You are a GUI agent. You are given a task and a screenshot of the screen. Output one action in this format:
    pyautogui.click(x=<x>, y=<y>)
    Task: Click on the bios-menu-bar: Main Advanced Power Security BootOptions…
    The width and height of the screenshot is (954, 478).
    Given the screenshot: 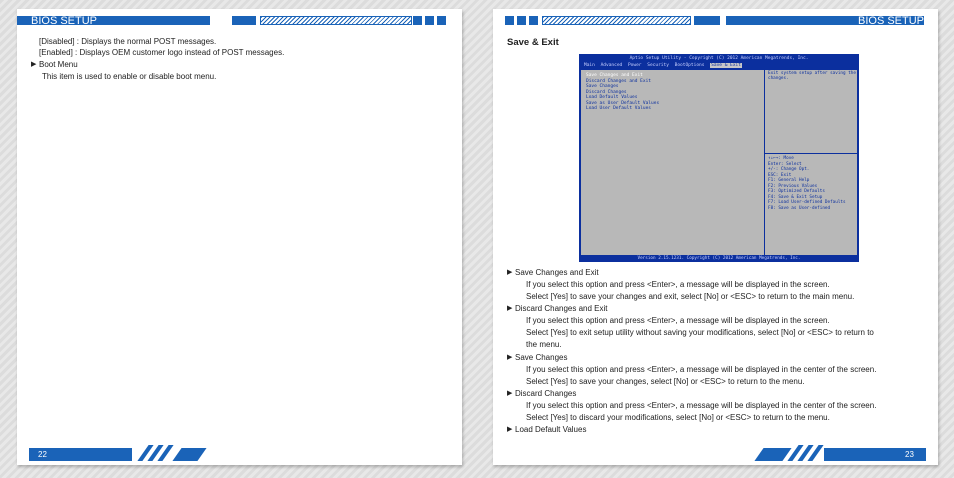 What is the action you would take?
    pyautogui.click(x=664, y=66)
    